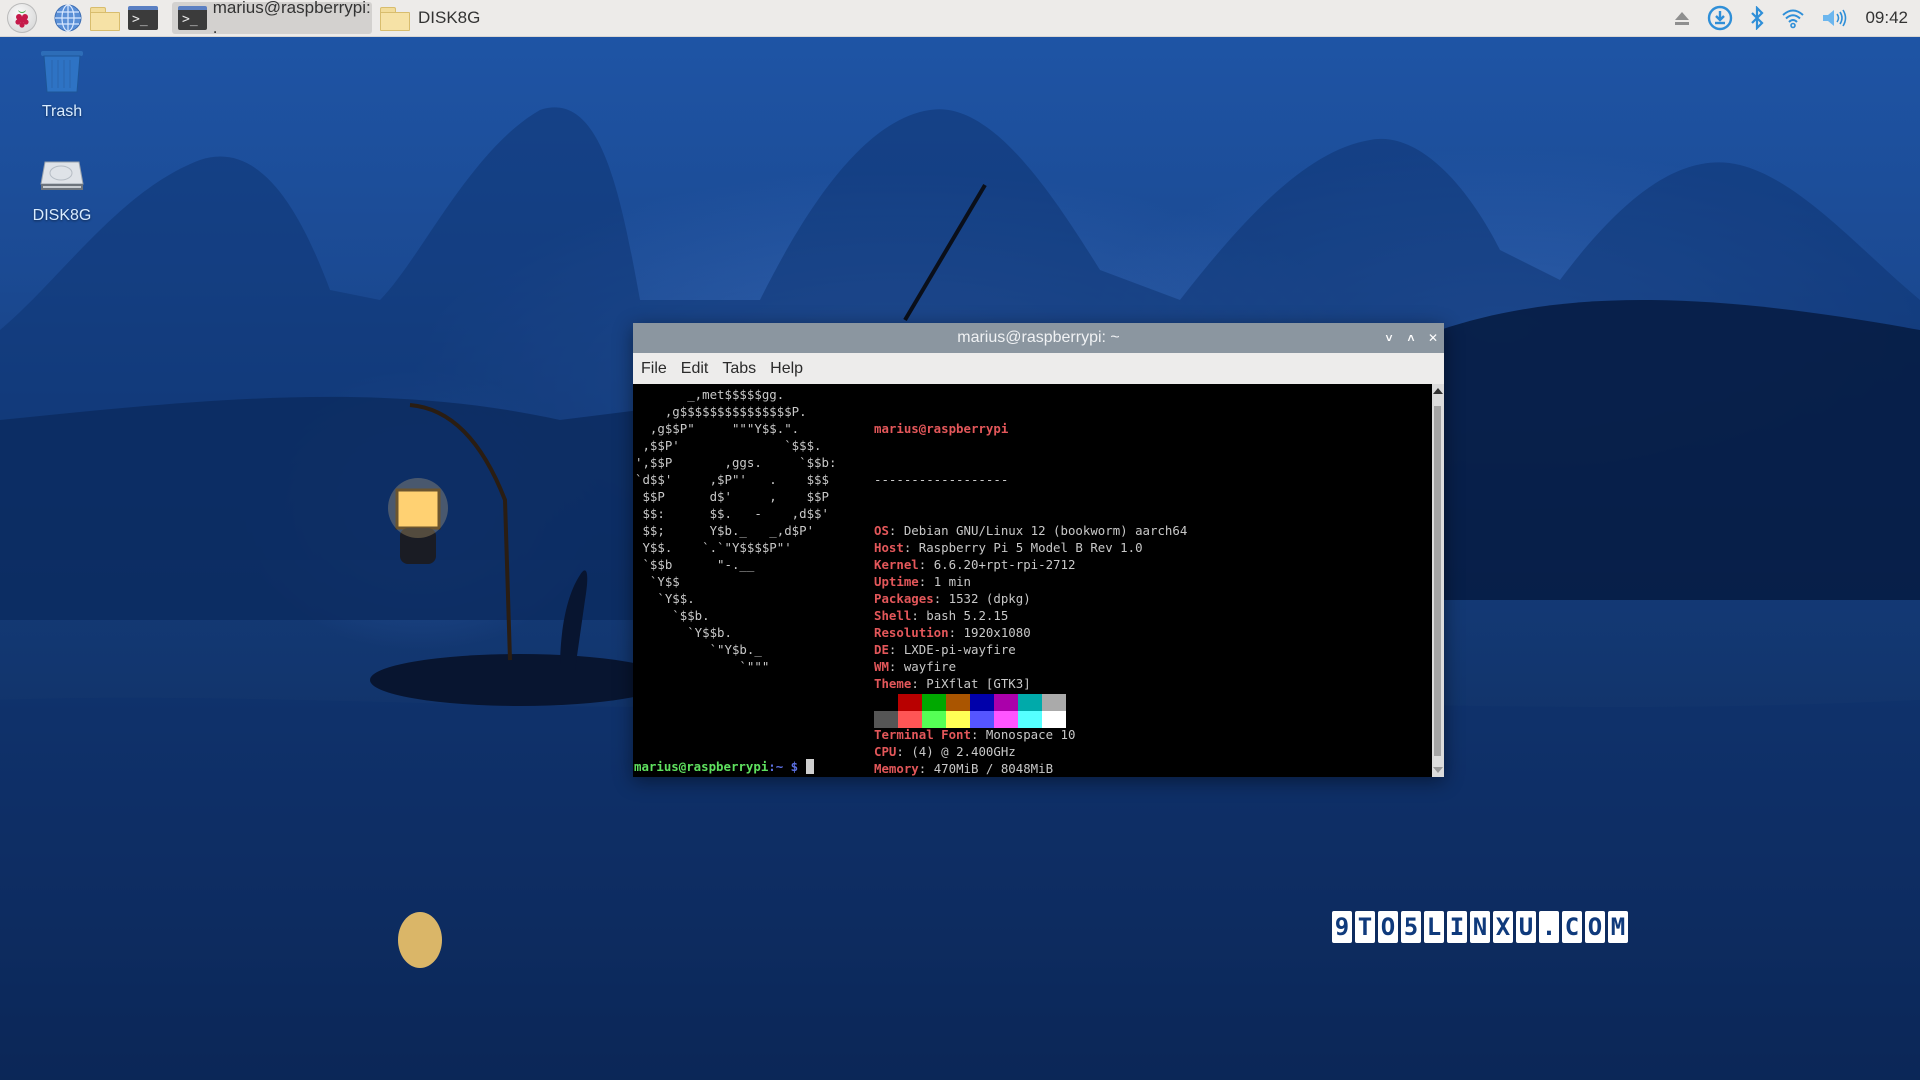 The image size is (1920, 1080). Describe the element at coordinates (272, 18) in the screenshot. I see `taskbar-task-terminal: >_ marius@raspberrypi: .` at that location.